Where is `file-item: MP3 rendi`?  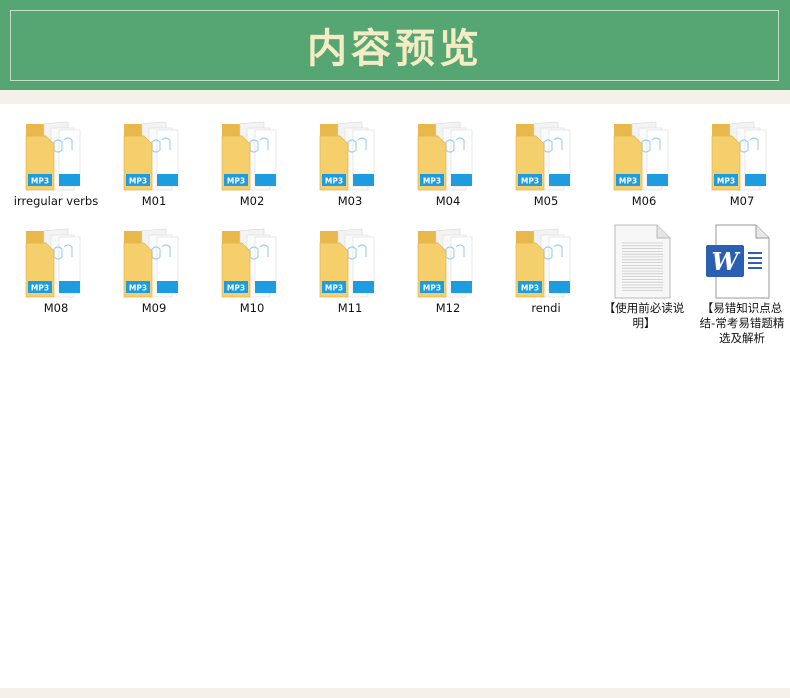 file-item: MP3 rendi is located at coordinates (546, 268).